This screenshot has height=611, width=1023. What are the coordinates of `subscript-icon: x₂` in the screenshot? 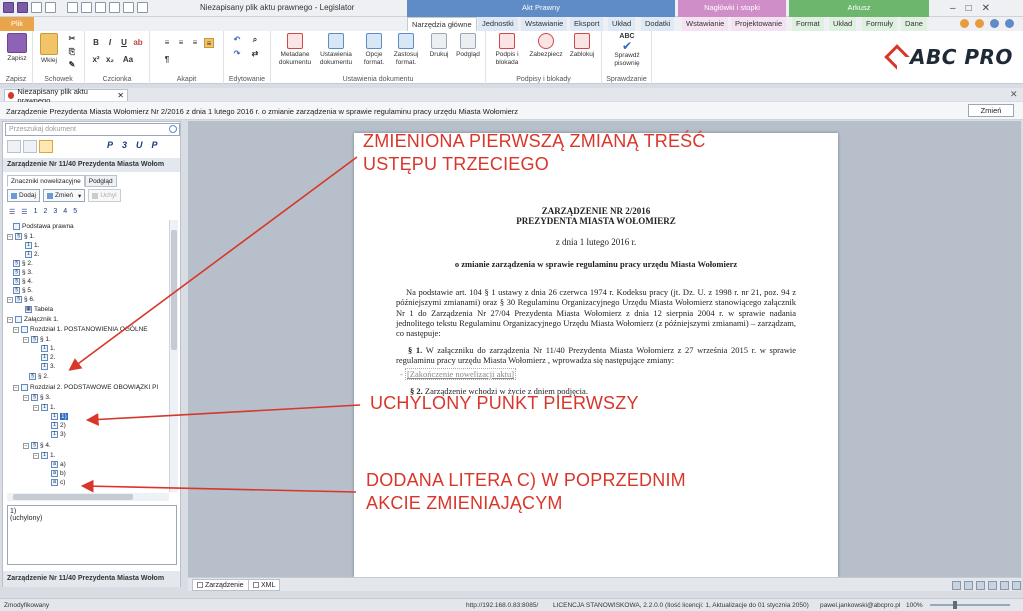 It's located at (110, 60).